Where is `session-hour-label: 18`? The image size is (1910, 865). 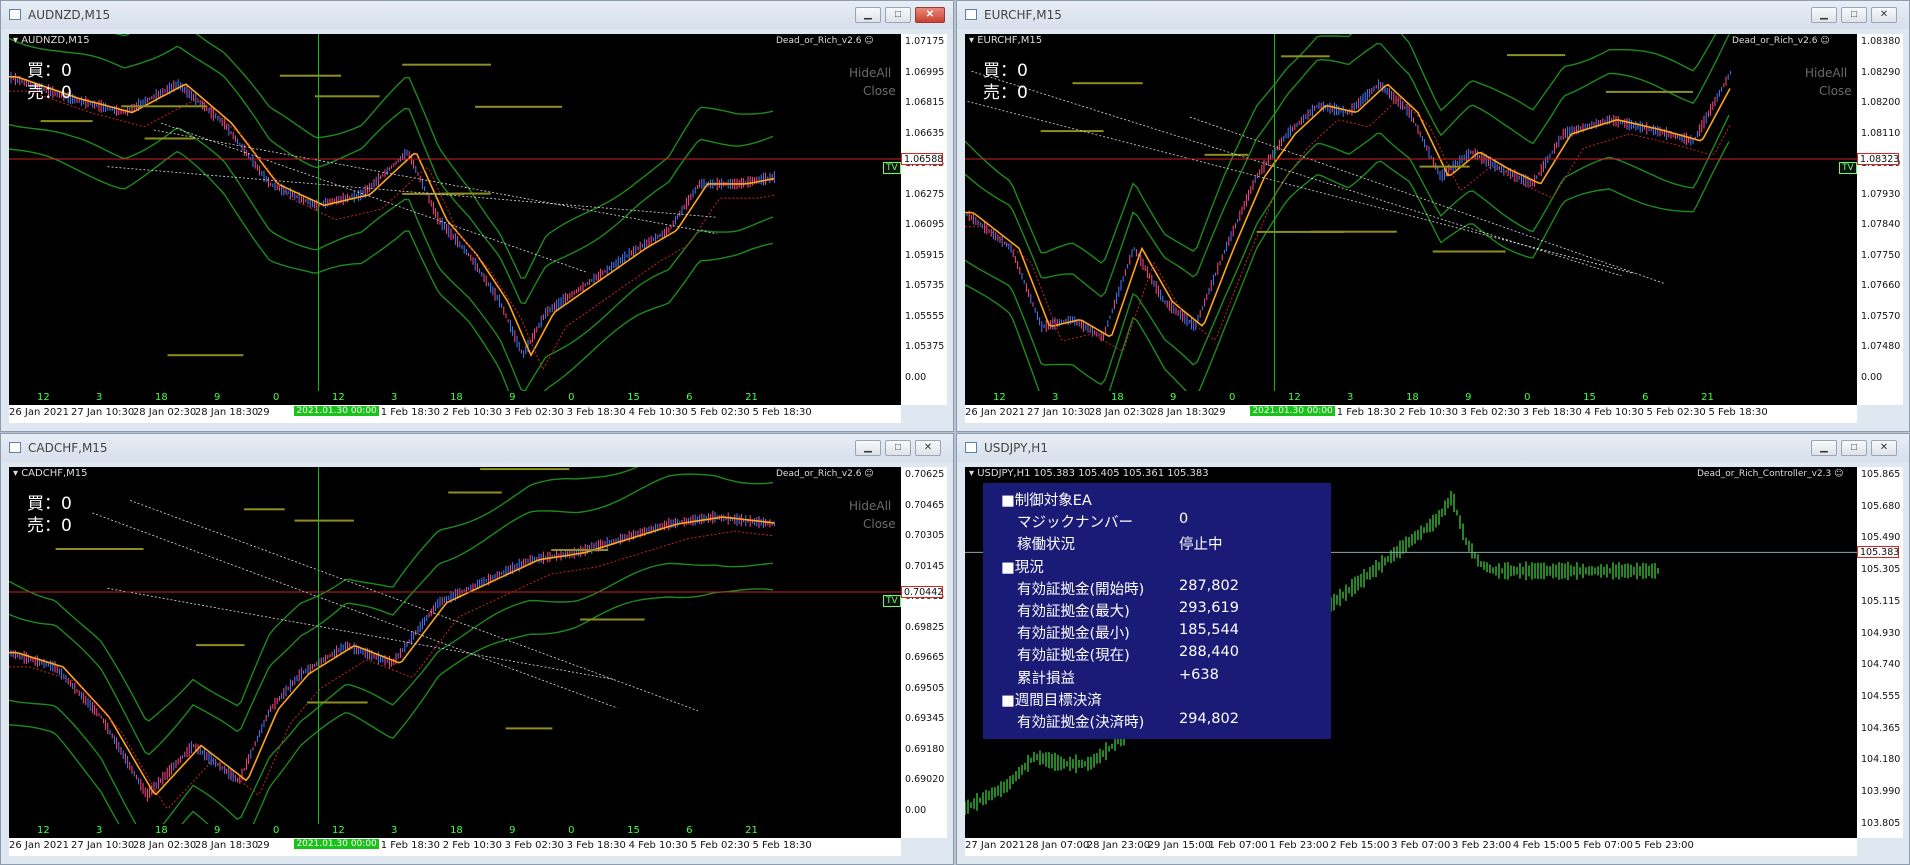 session-hour-label: 18 is located at coordinates (161, 830).